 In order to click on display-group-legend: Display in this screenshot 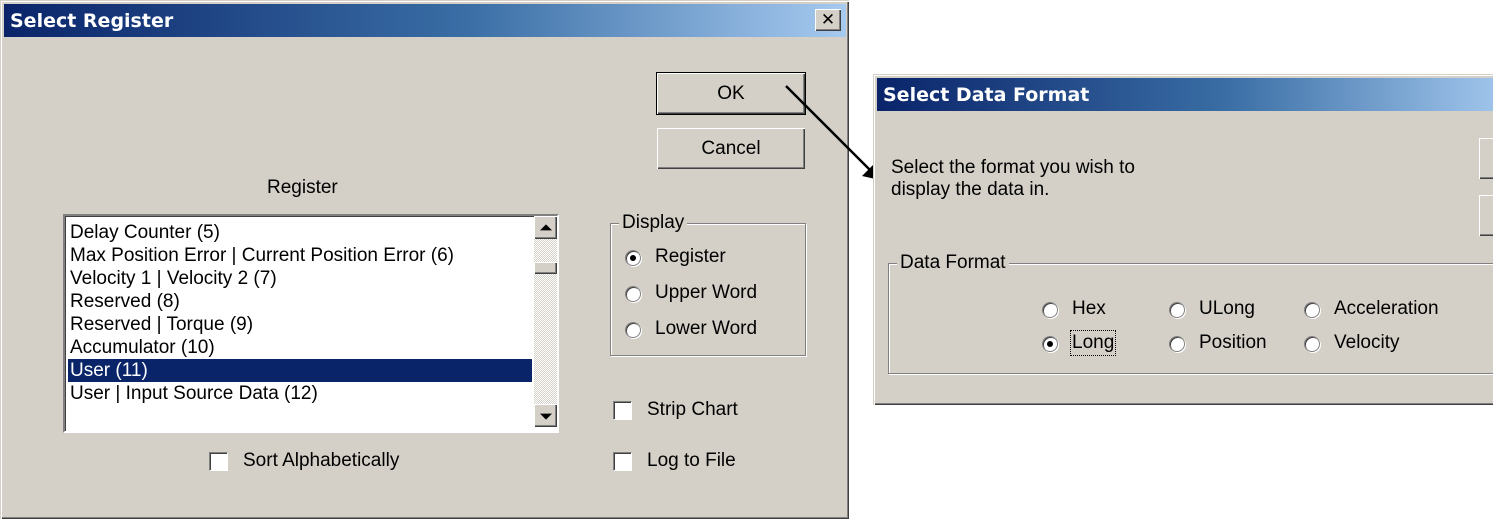, I will do `click(653, 223)`.